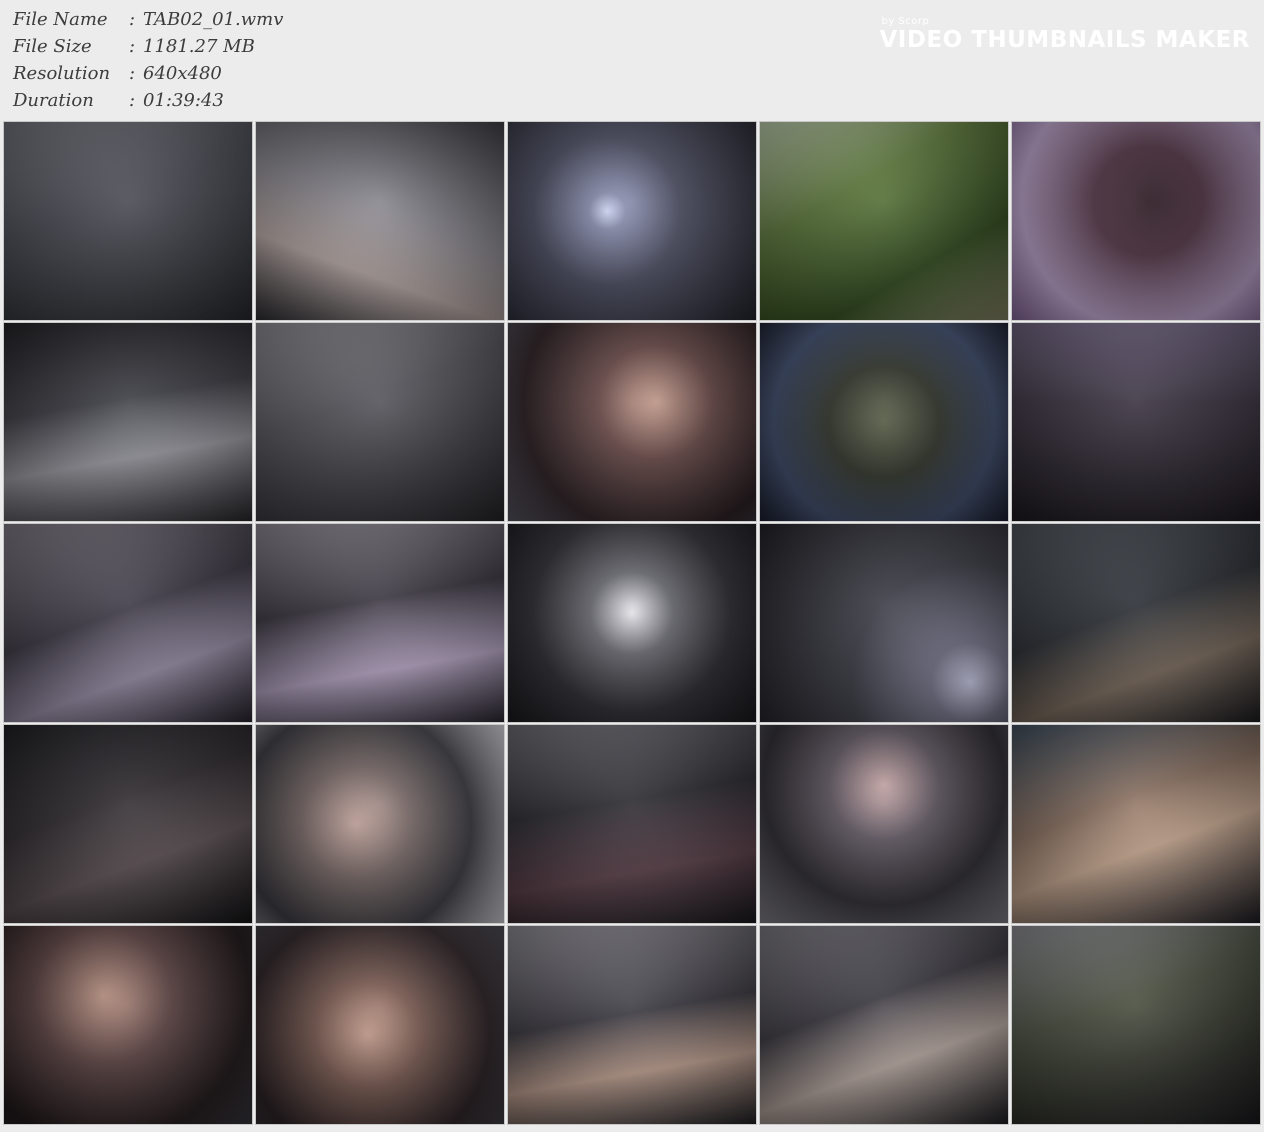  What do you see at coordinates (52, 46) in the screenshot?
I see `file-size-label: File Size` at bounding box center [52, 46].